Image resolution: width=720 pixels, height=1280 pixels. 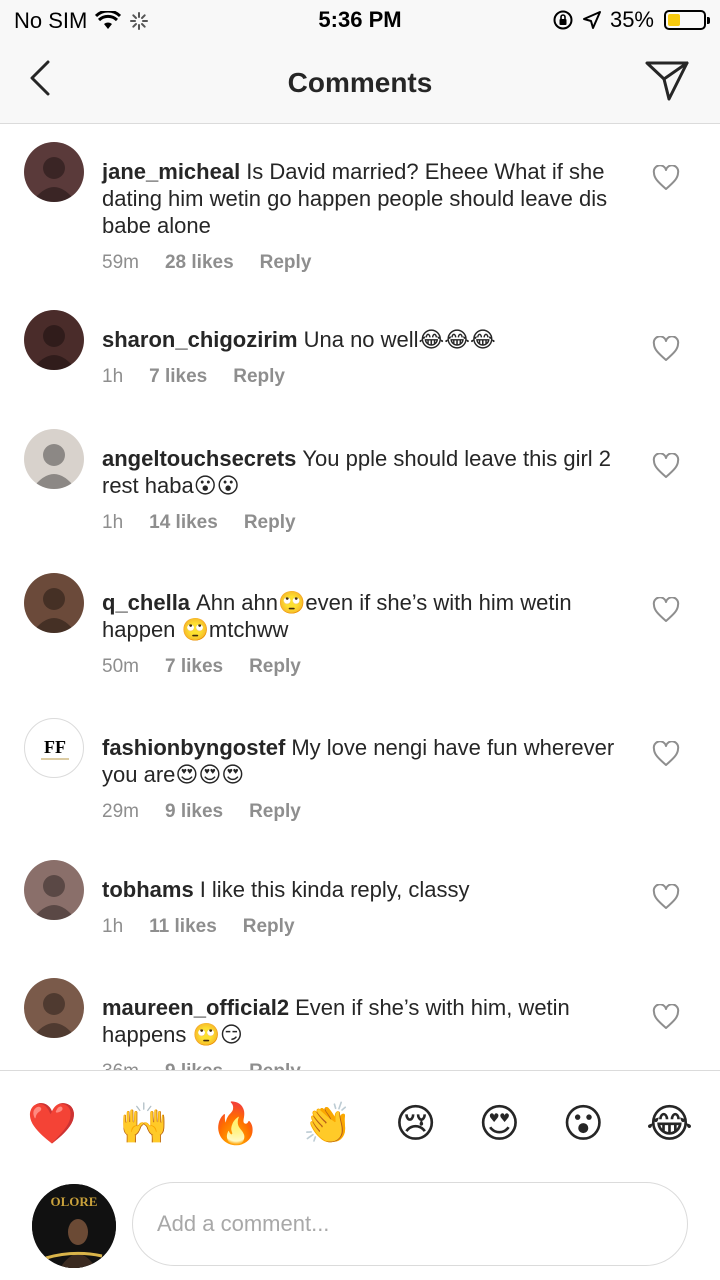 What do you see at coordinates (362, 1065) in the screenshot?
I see `comment-meta: 36m 9 likes Reply` at bounding box center [362, 1065].